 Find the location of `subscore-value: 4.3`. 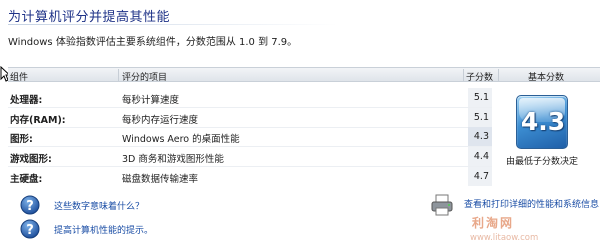

subscore-value: 4.3 is located at coordinates (480, 136).